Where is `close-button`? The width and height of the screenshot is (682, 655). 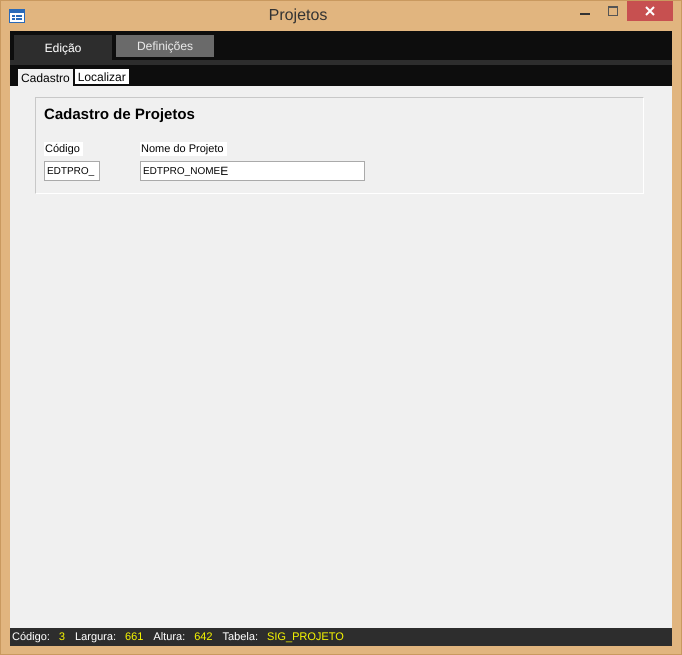 close-button is located at coordinates (650, 11).